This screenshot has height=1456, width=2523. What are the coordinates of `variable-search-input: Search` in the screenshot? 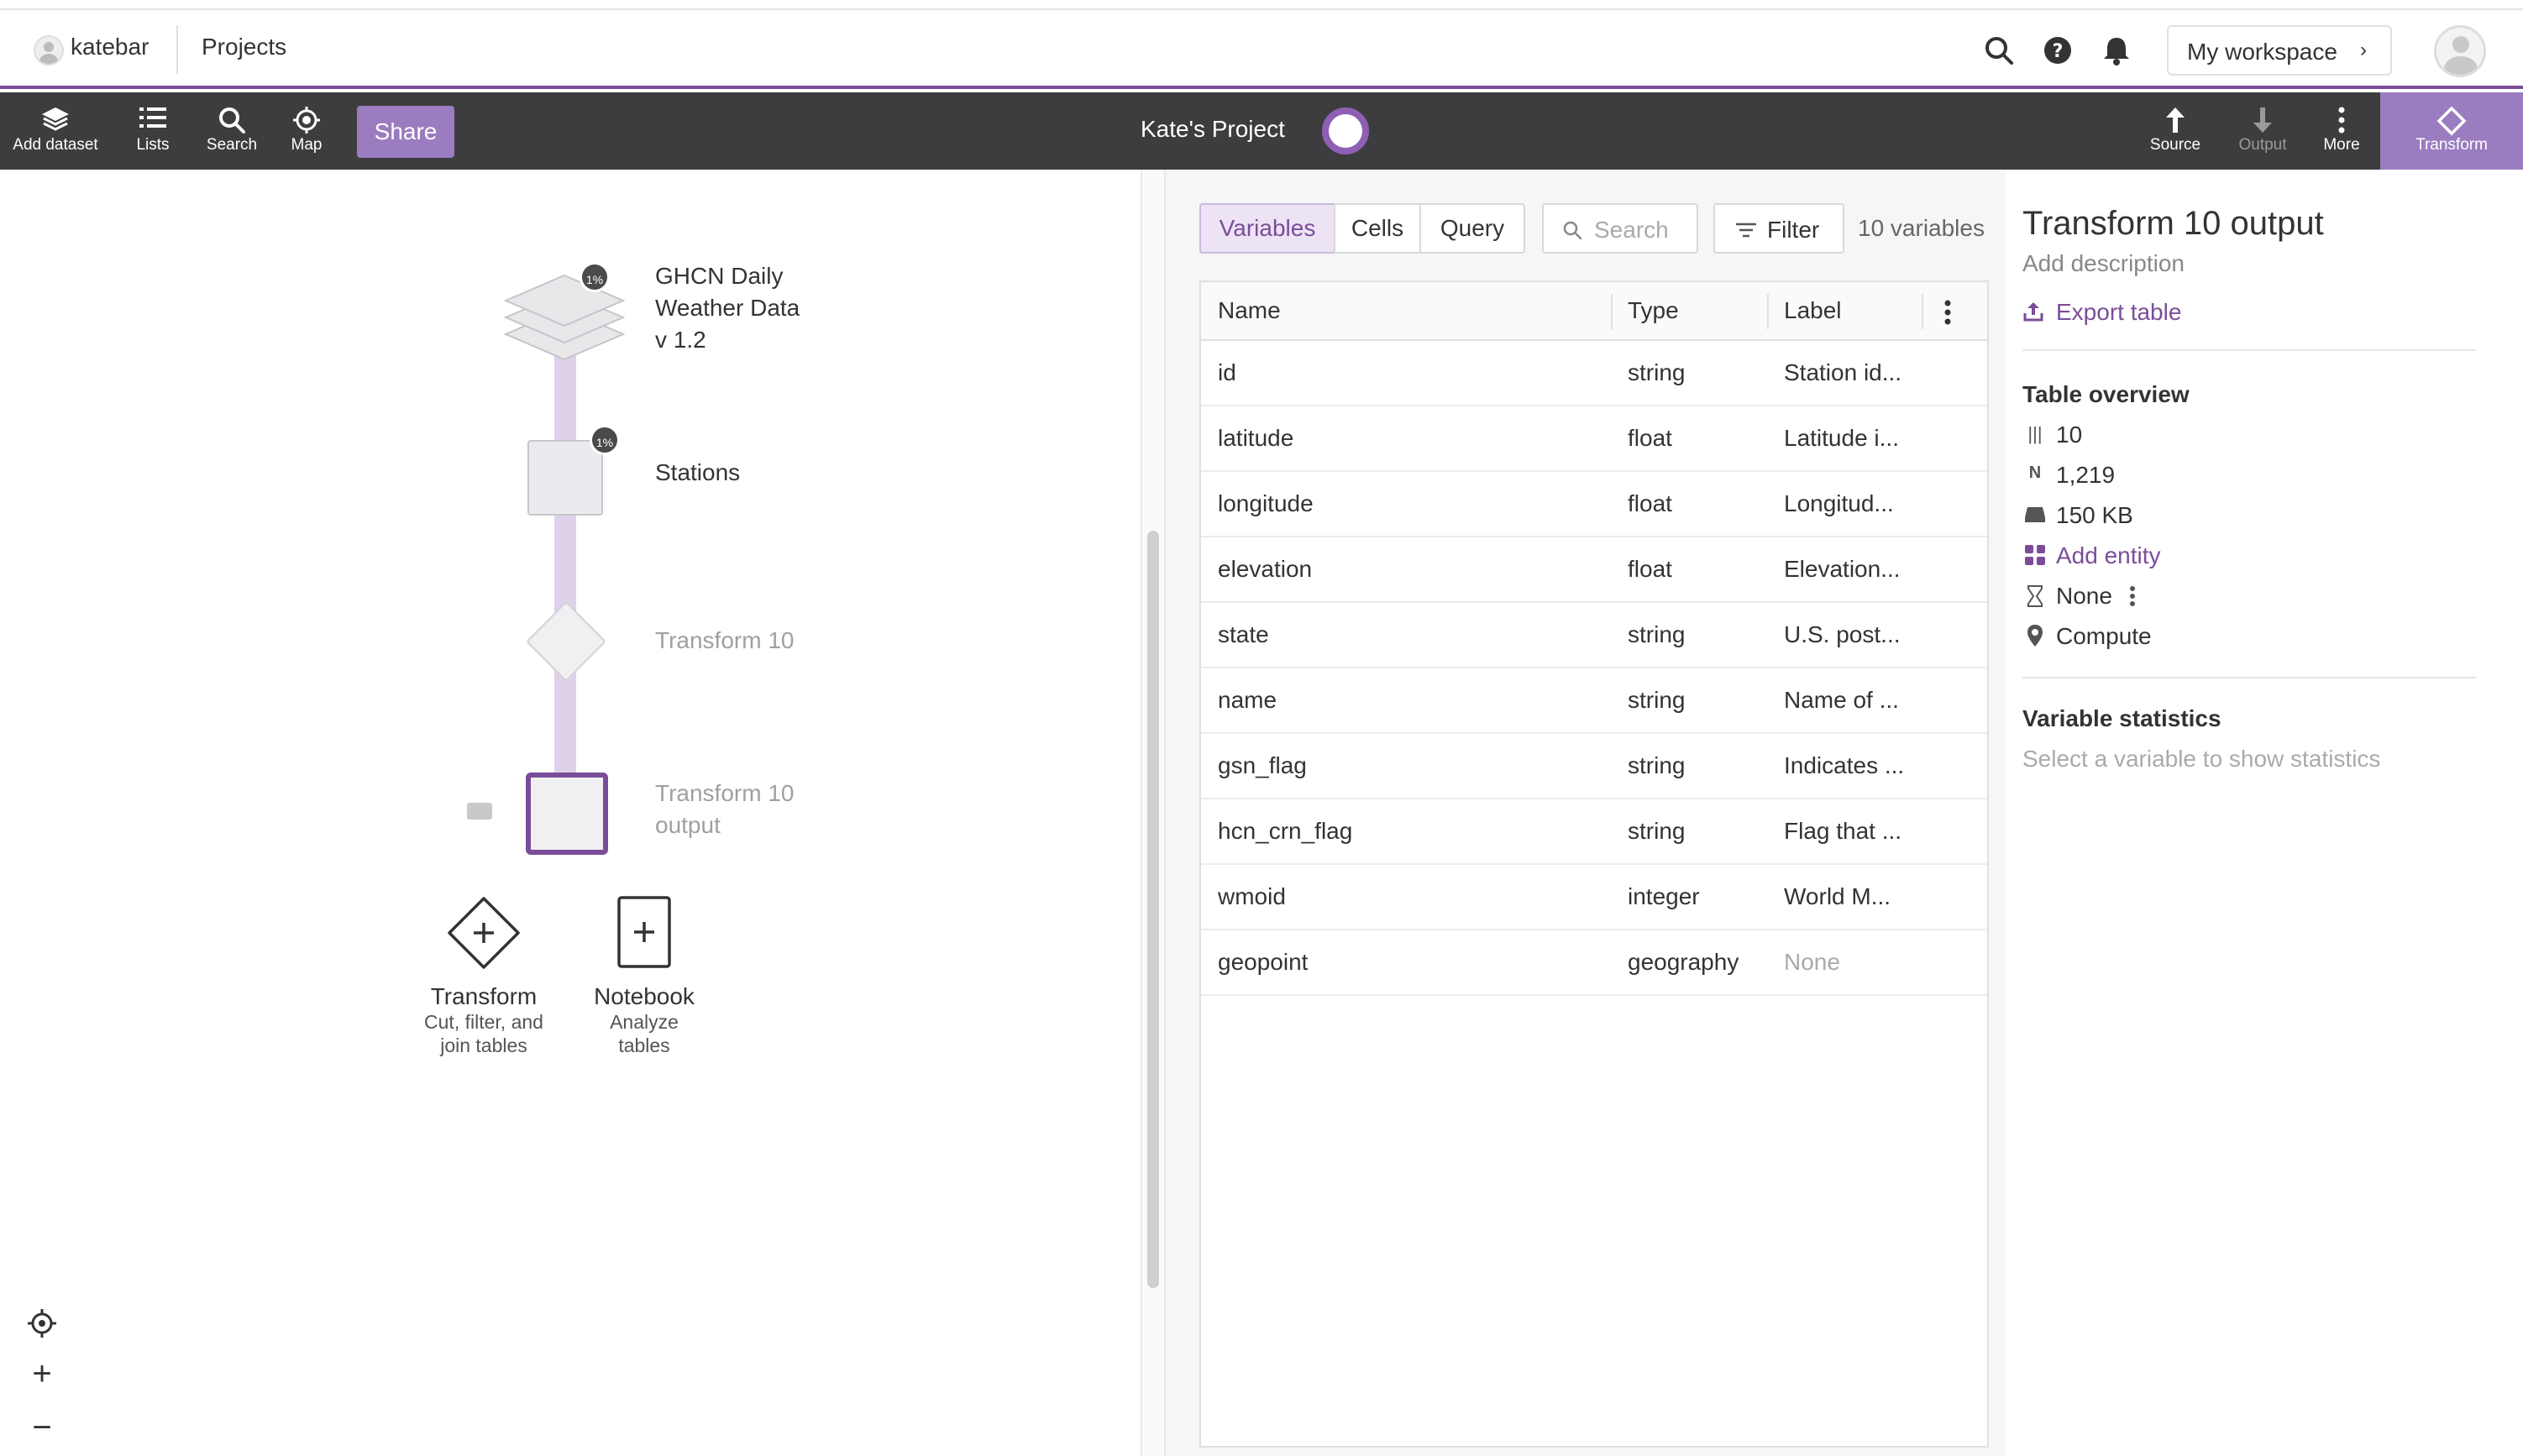 It's located at (1620, 228).